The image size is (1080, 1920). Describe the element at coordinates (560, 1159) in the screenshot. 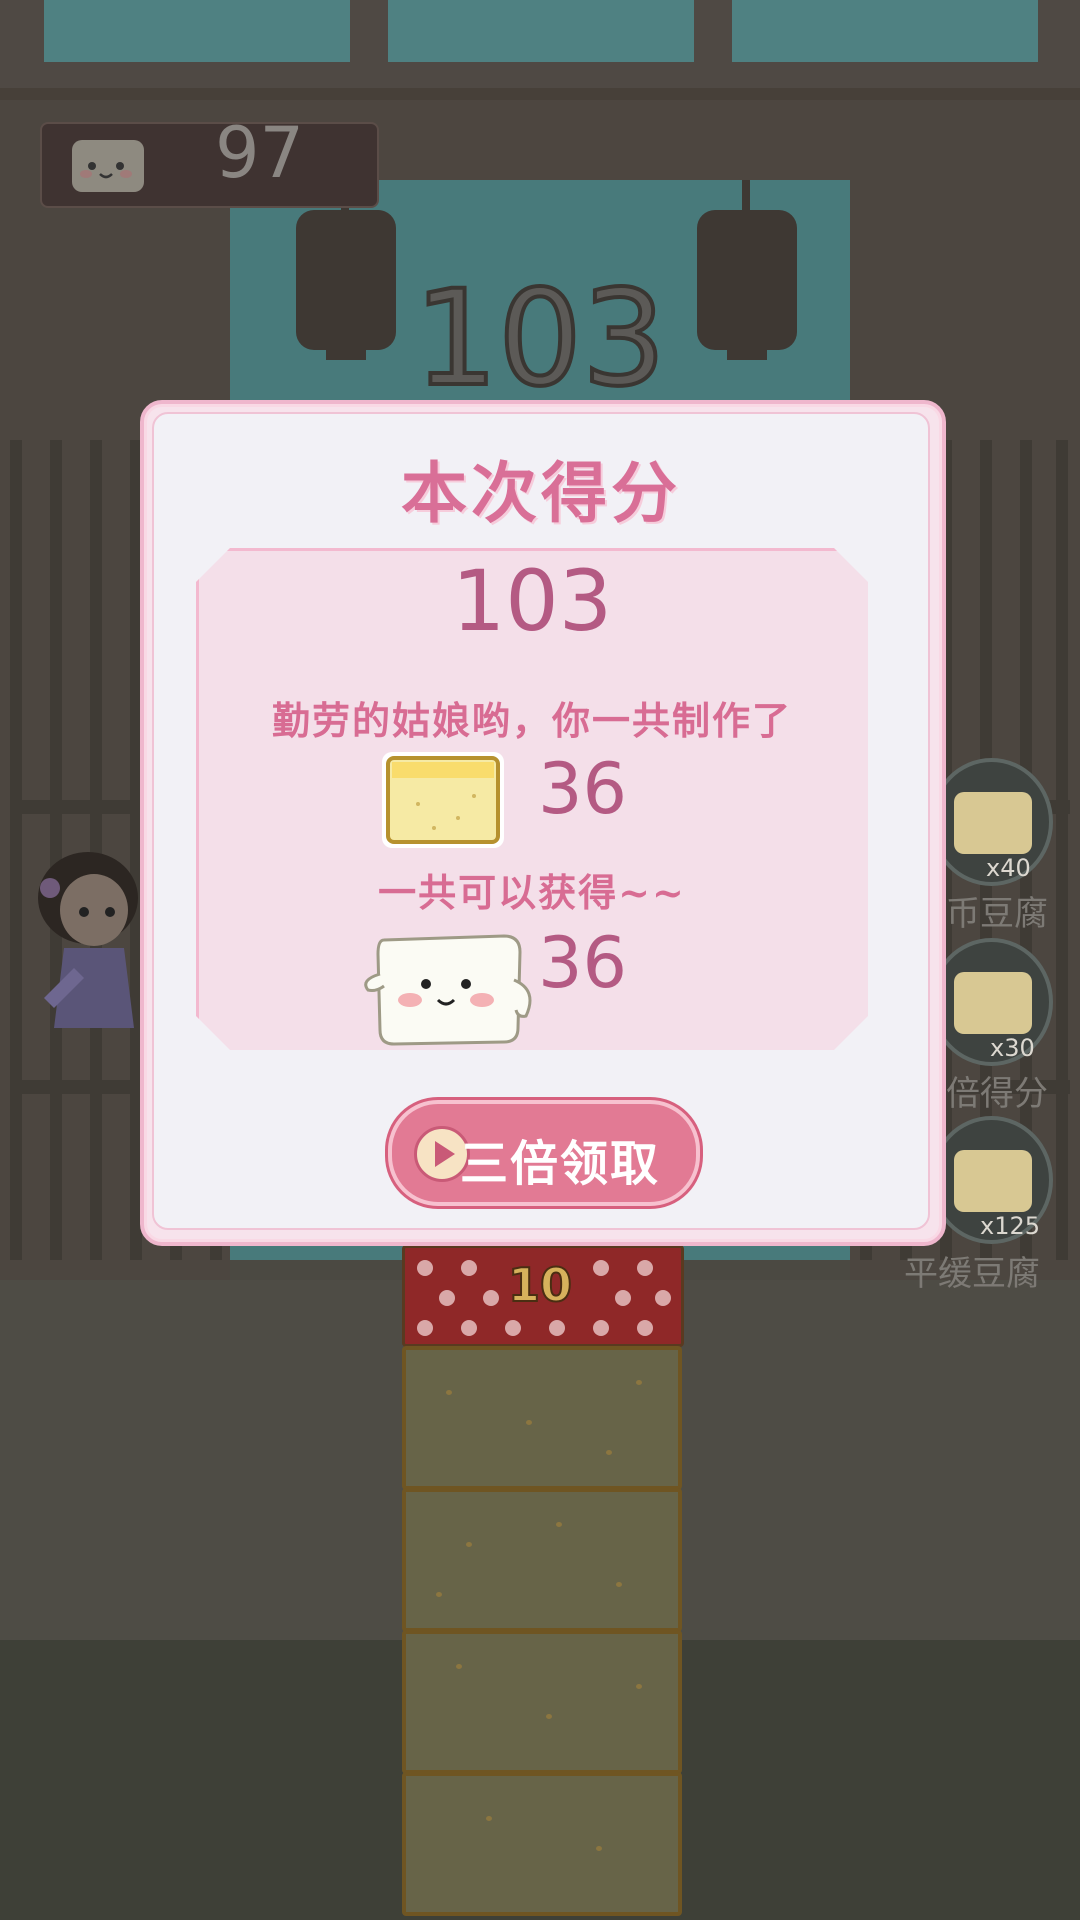

I see `triple-claim-label: 三倍领取` at that location.